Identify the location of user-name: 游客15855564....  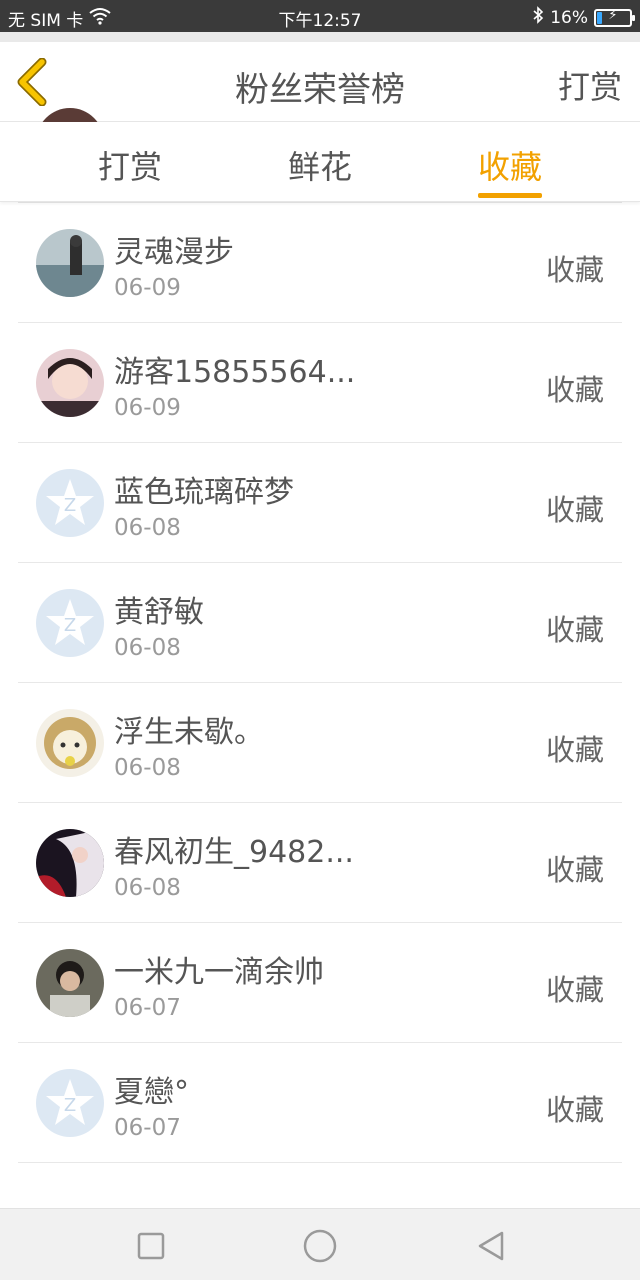
(235, 372).